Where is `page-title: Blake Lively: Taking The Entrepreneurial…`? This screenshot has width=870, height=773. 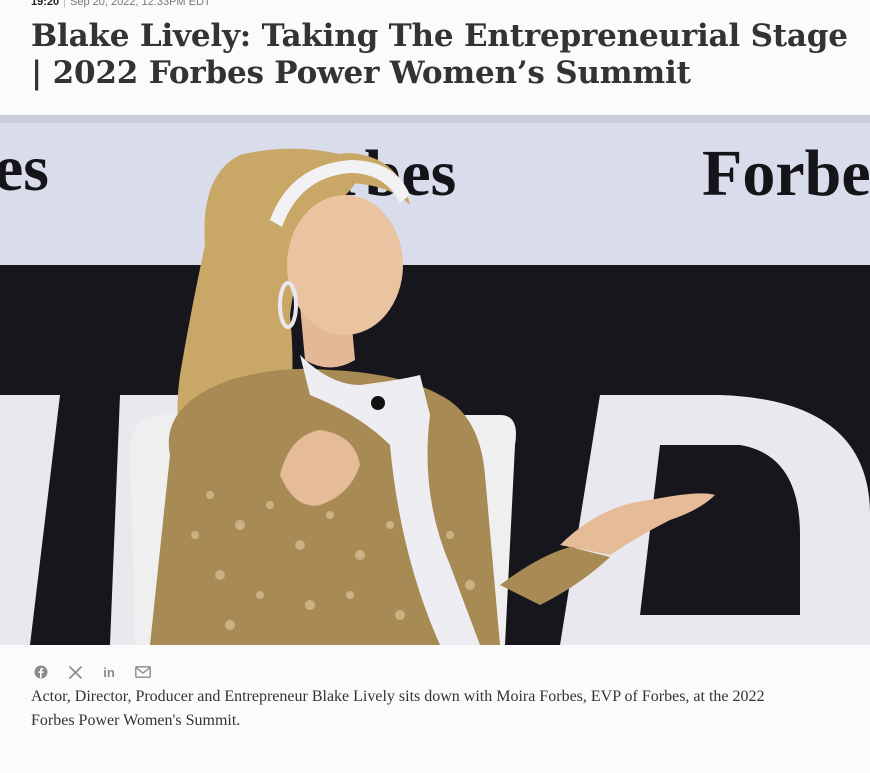 page-title: Blake Lively: Taking The Entrepreneurial… is located at coordinates (439, 54).